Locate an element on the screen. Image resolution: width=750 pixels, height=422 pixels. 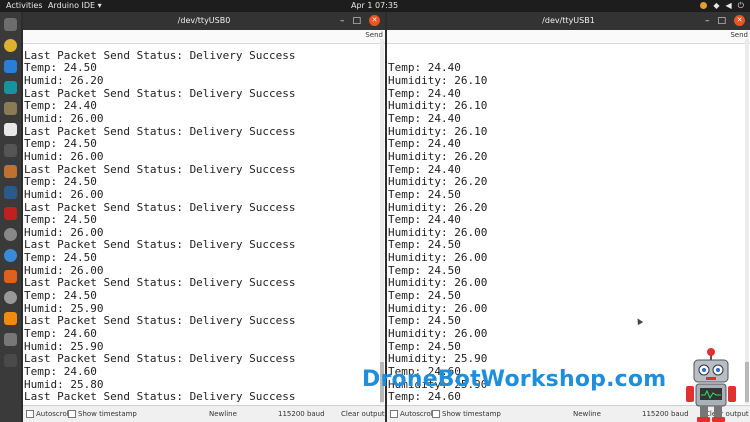
text-editor-icon is located at coordinates (10, 129).